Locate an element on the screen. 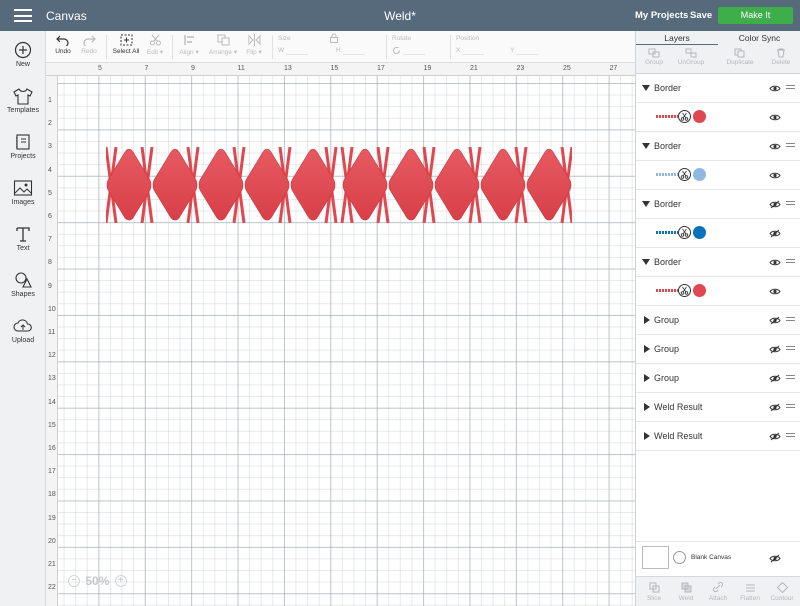 Image resolution: width=800 pixels, height=606 pixels. select-all-button: Select All is located at coordinates (126, 44).